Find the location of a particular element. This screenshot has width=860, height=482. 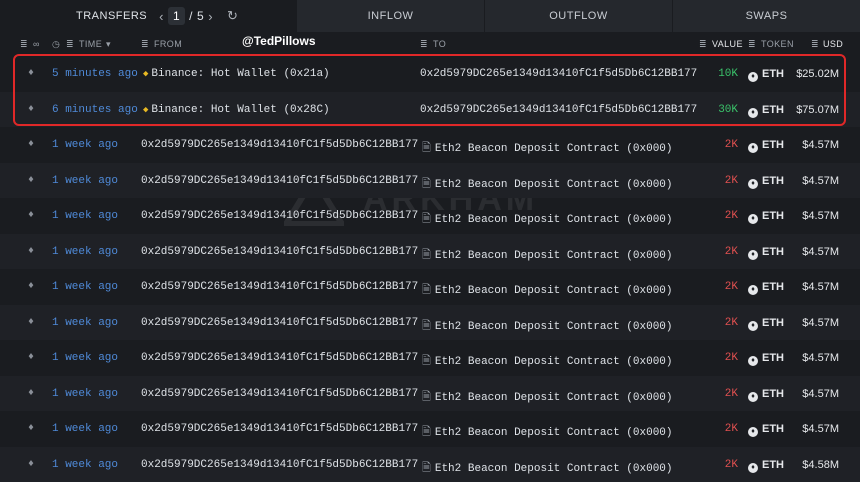

tab-outflow: OUTFLOW is located at coordinates (578, 16).